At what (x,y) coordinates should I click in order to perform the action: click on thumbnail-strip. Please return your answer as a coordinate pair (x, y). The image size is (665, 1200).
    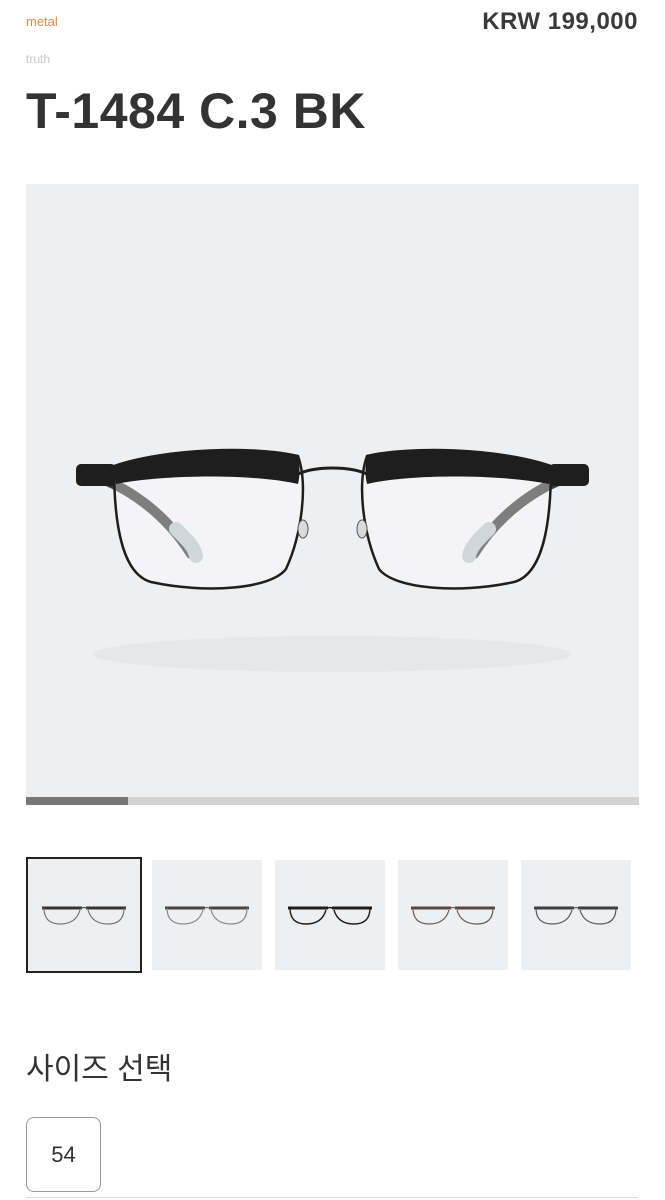
    Looking at the image, I should click on (332, 915).